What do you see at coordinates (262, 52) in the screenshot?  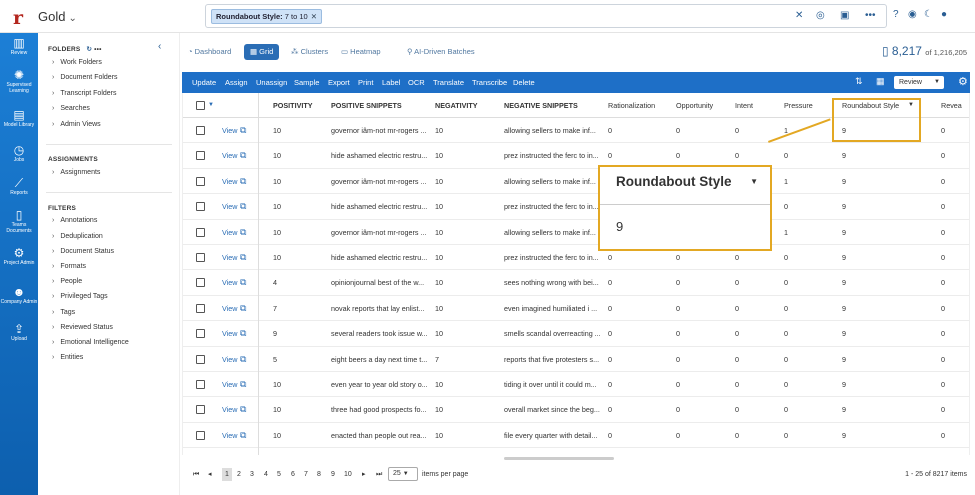 I see `tab-grid: ▦ Grid` at bounding box center [262, 52].